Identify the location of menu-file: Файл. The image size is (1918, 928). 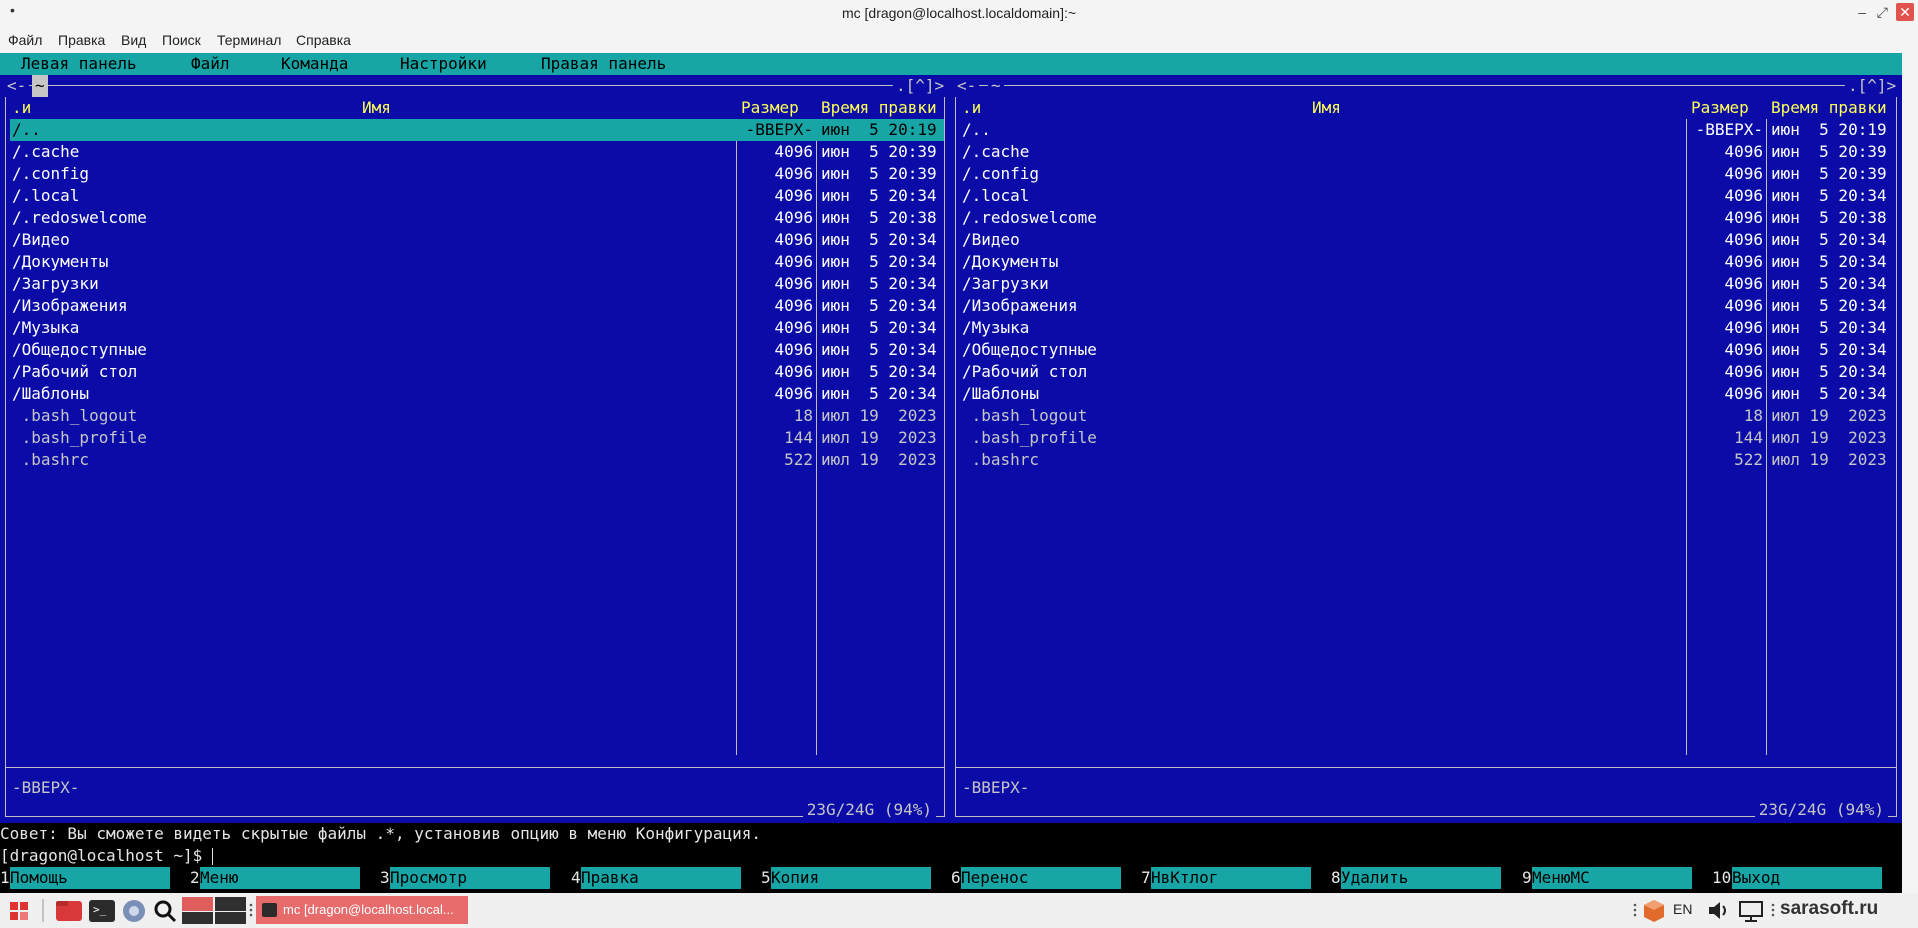
(25, 40).